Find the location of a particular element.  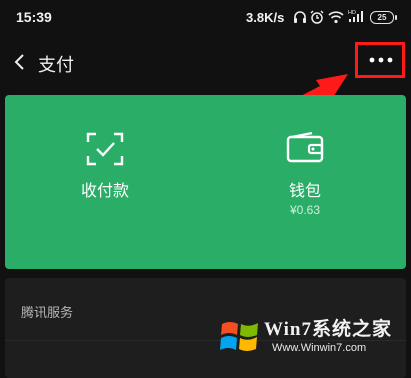

receive-pay-label: 收付款 is located at coordinates (104, 190).